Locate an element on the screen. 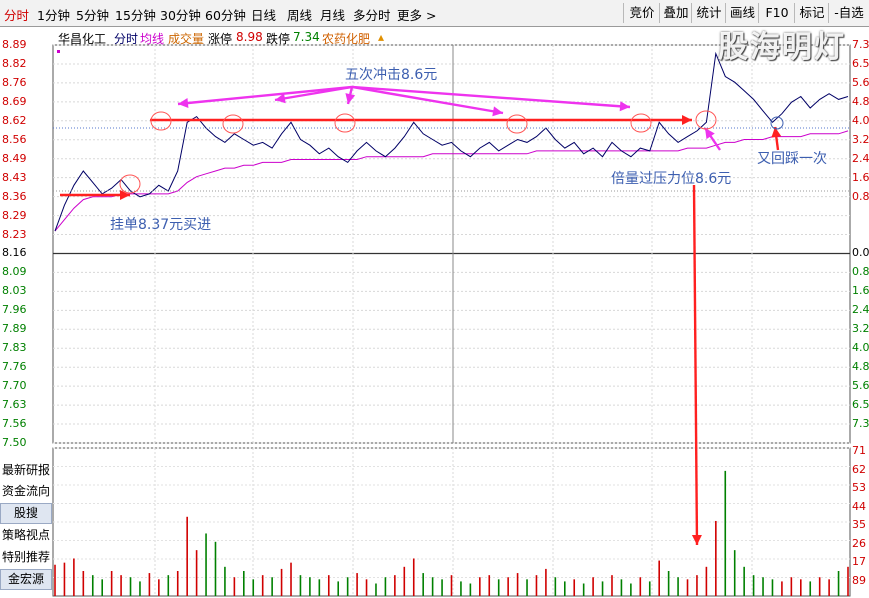 The width and height of the screenshot is (869, 598). price-tick-label: 8.49 is located at coordinates (14, 158).